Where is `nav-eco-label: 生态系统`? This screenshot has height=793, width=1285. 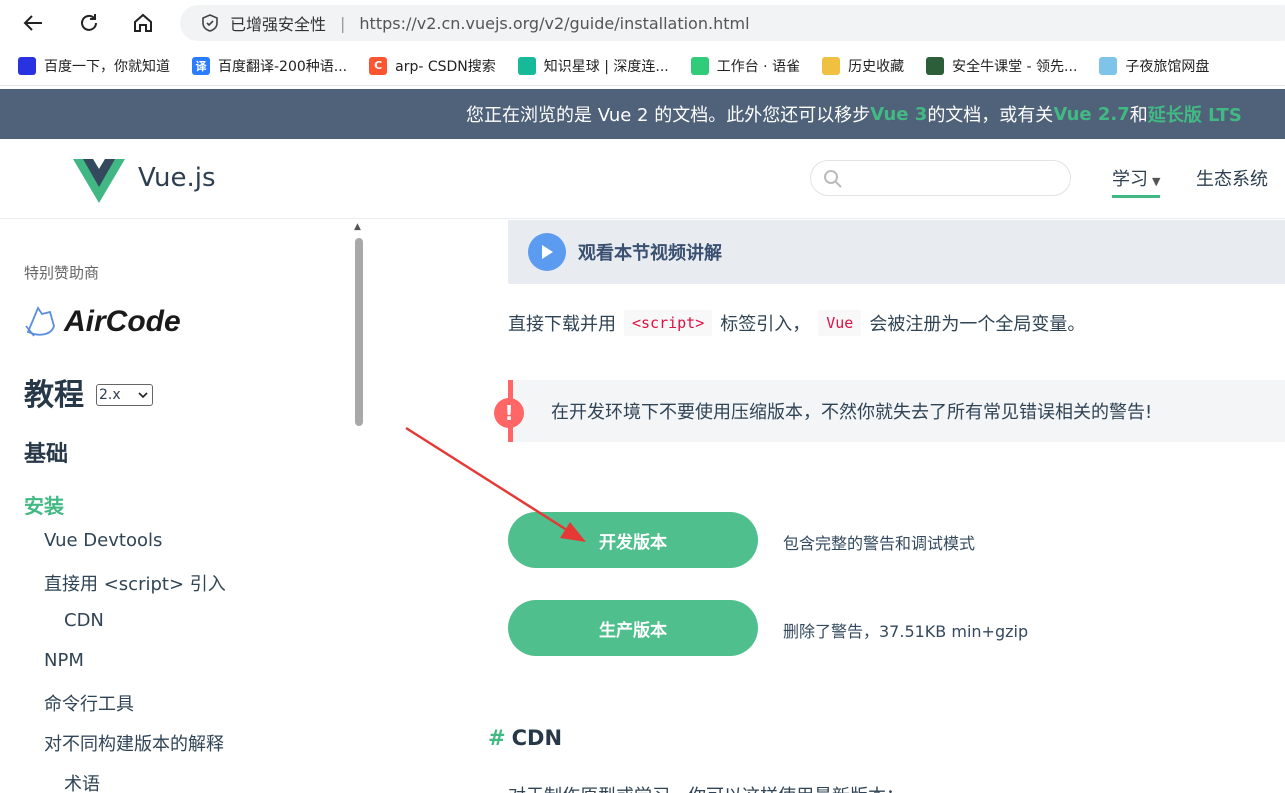 nav-eco-label: 生态系统 is located at coordinates (1232, 179).